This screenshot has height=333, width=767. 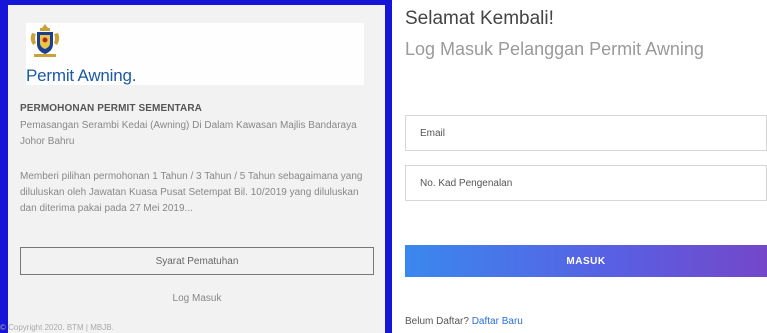 I want to click on copyright-text: © Copyright 2020. BTM | MBJB., so click(x=57, y=327).